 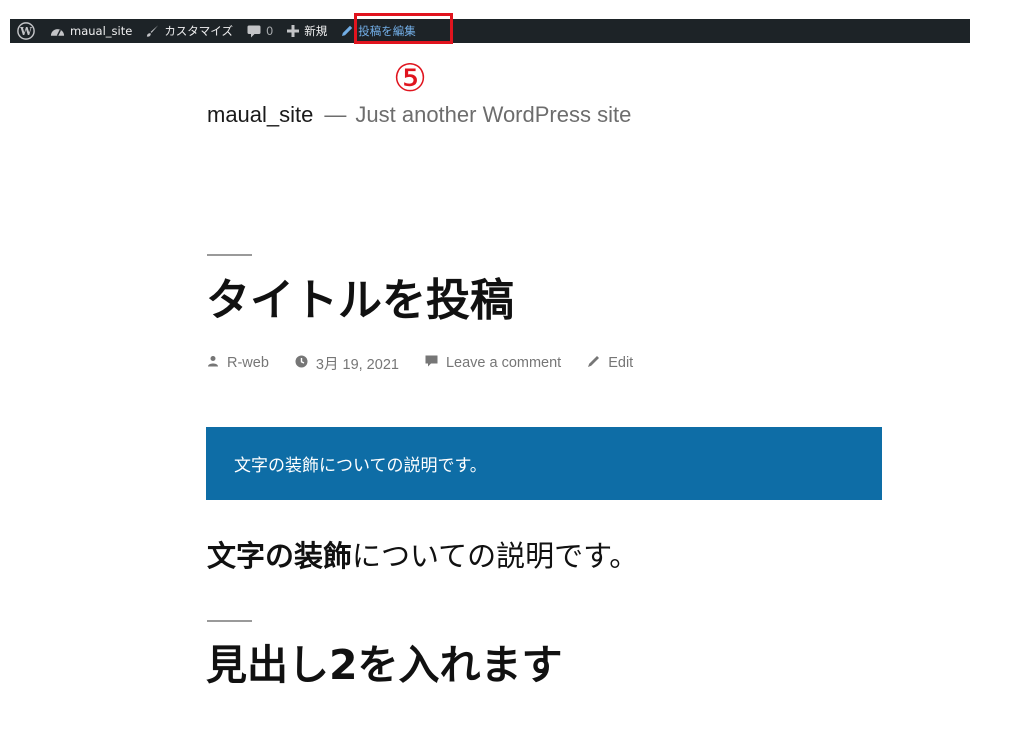 What do you see at coordinates (293, 31) in the screenshot?
I see `plus-icon` at bounding box center [293, 31].